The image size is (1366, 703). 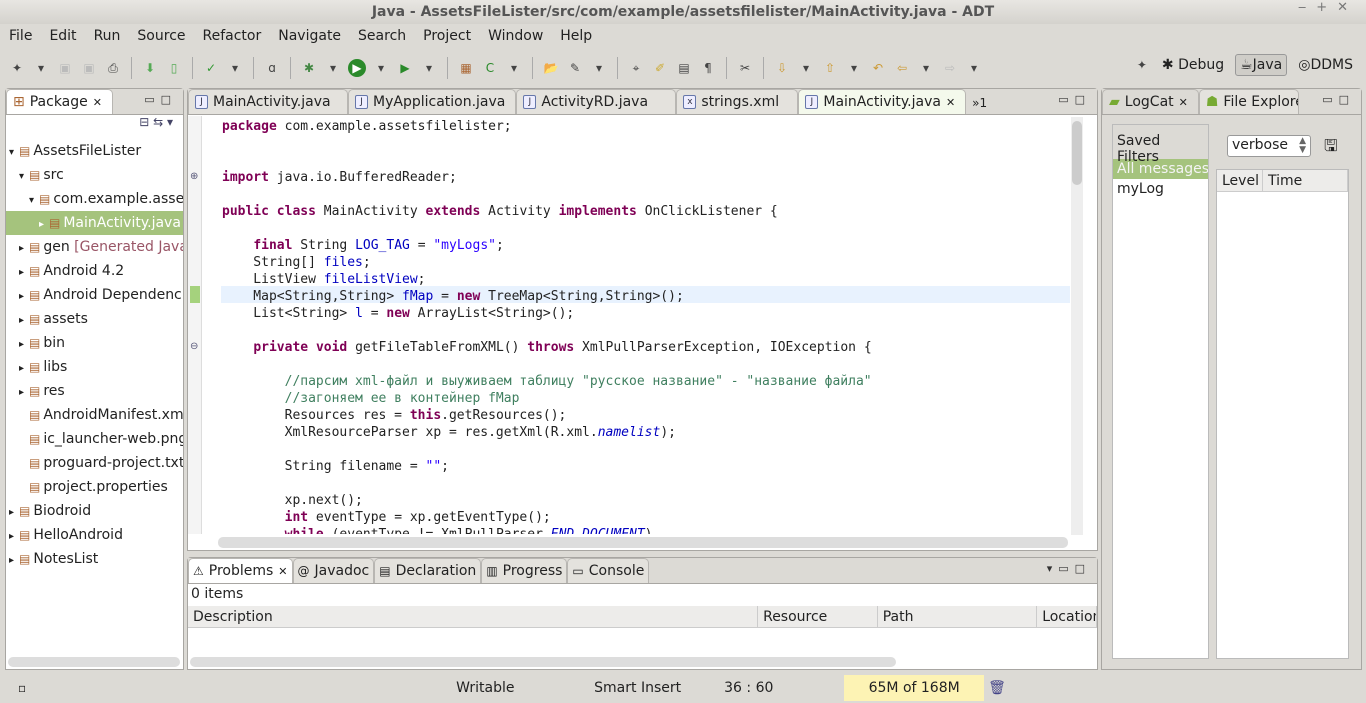 I want to click on tab-overflow: »1, so click(x=979, y=105).